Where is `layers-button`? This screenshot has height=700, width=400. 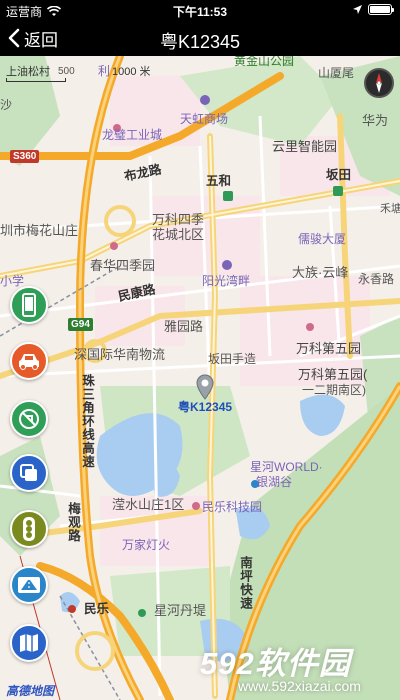 layers-button is located at coordinates (29, 473).